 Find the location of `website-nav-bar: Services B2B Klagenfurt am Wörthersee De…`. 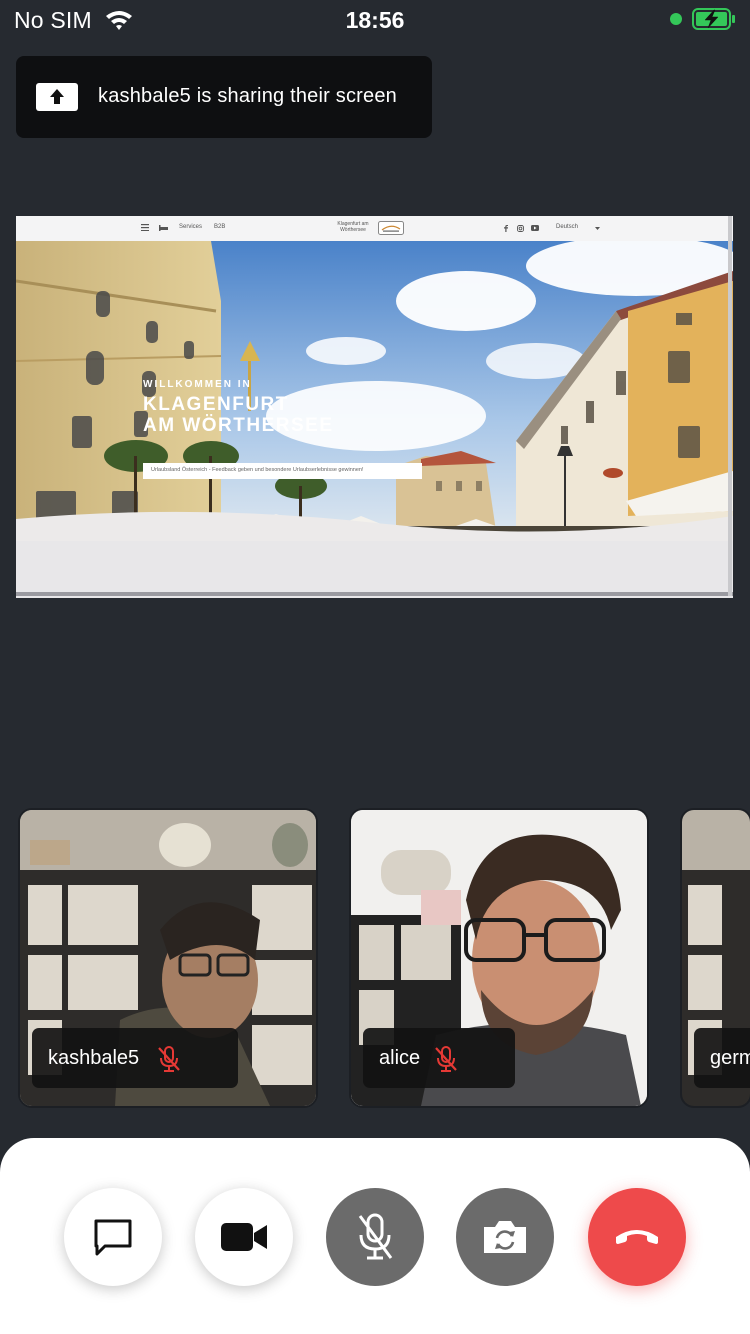

website-nav-bar: Services B2B Klagenfurt am Wörthersee De… is located at coordinates (374, 229).